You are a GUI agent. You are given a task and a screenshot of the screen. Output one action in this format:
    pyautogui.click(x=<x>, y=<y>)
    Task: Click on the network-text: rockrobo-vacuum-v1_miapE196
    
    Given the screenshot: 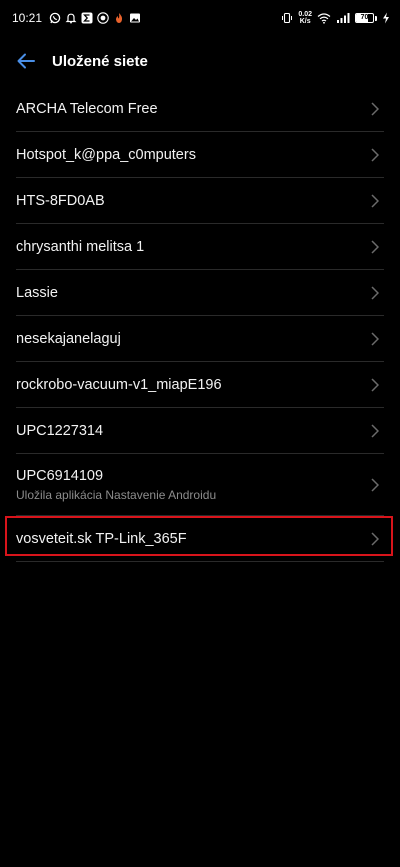 What is the action you would take?
    pyautogui.click(x=193, y=385)
    